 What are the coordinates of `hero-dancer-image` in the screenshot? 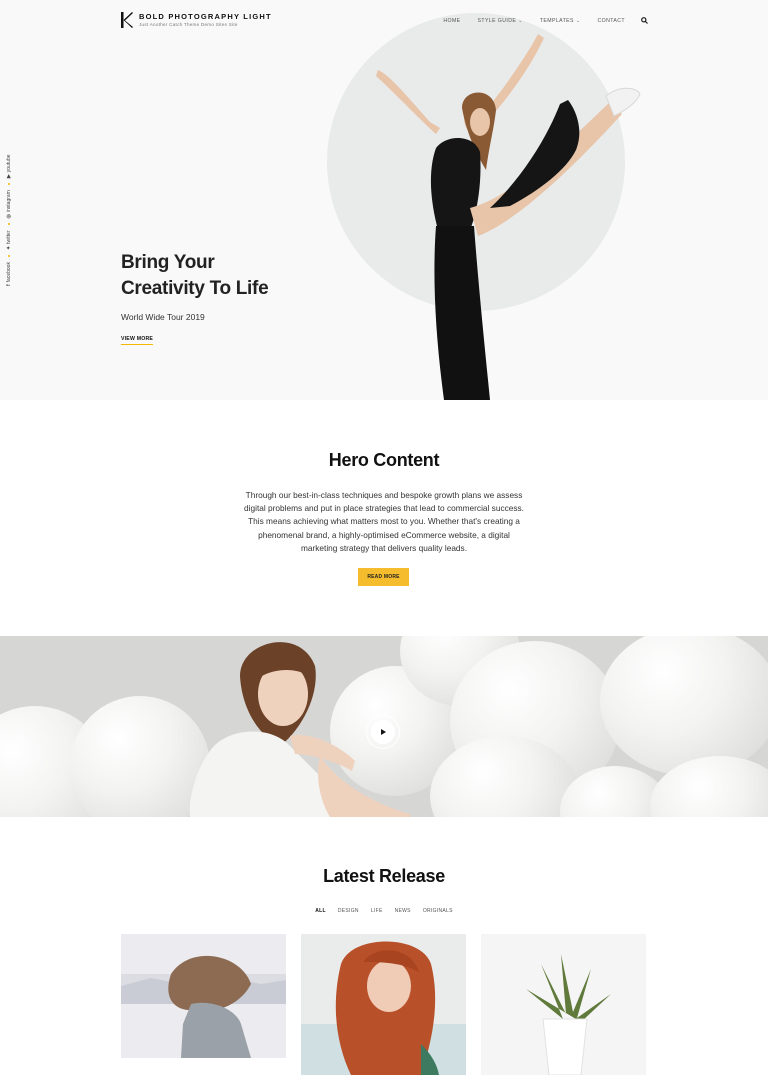 It's located at (508, 217).